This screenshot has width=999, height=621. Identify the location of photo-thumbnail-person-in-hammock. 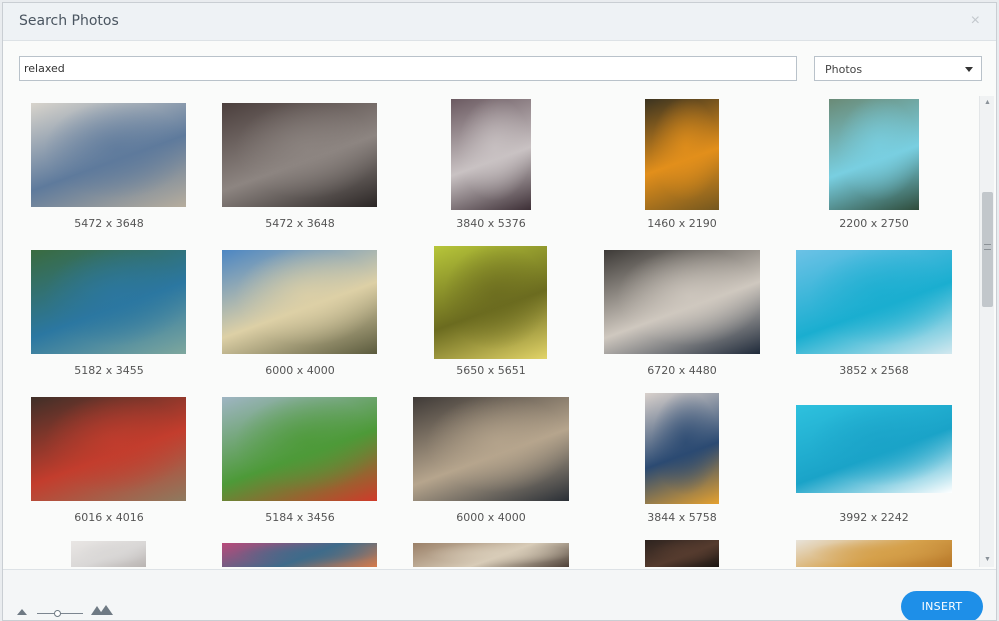
(874, 154).